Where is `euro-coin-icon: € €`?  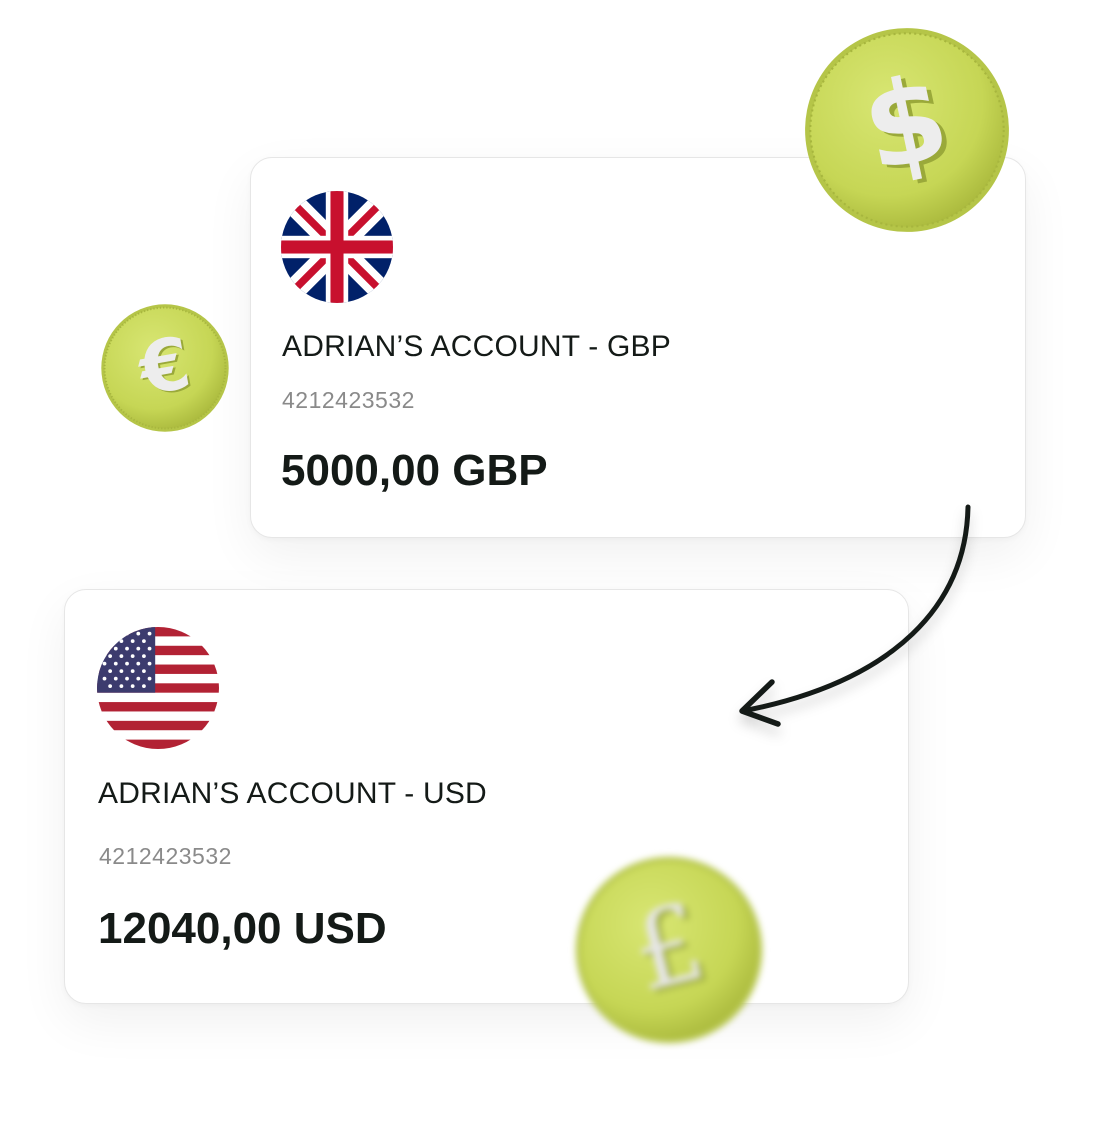 euro-coin-icon: € € is located at coordinates (165, 368).